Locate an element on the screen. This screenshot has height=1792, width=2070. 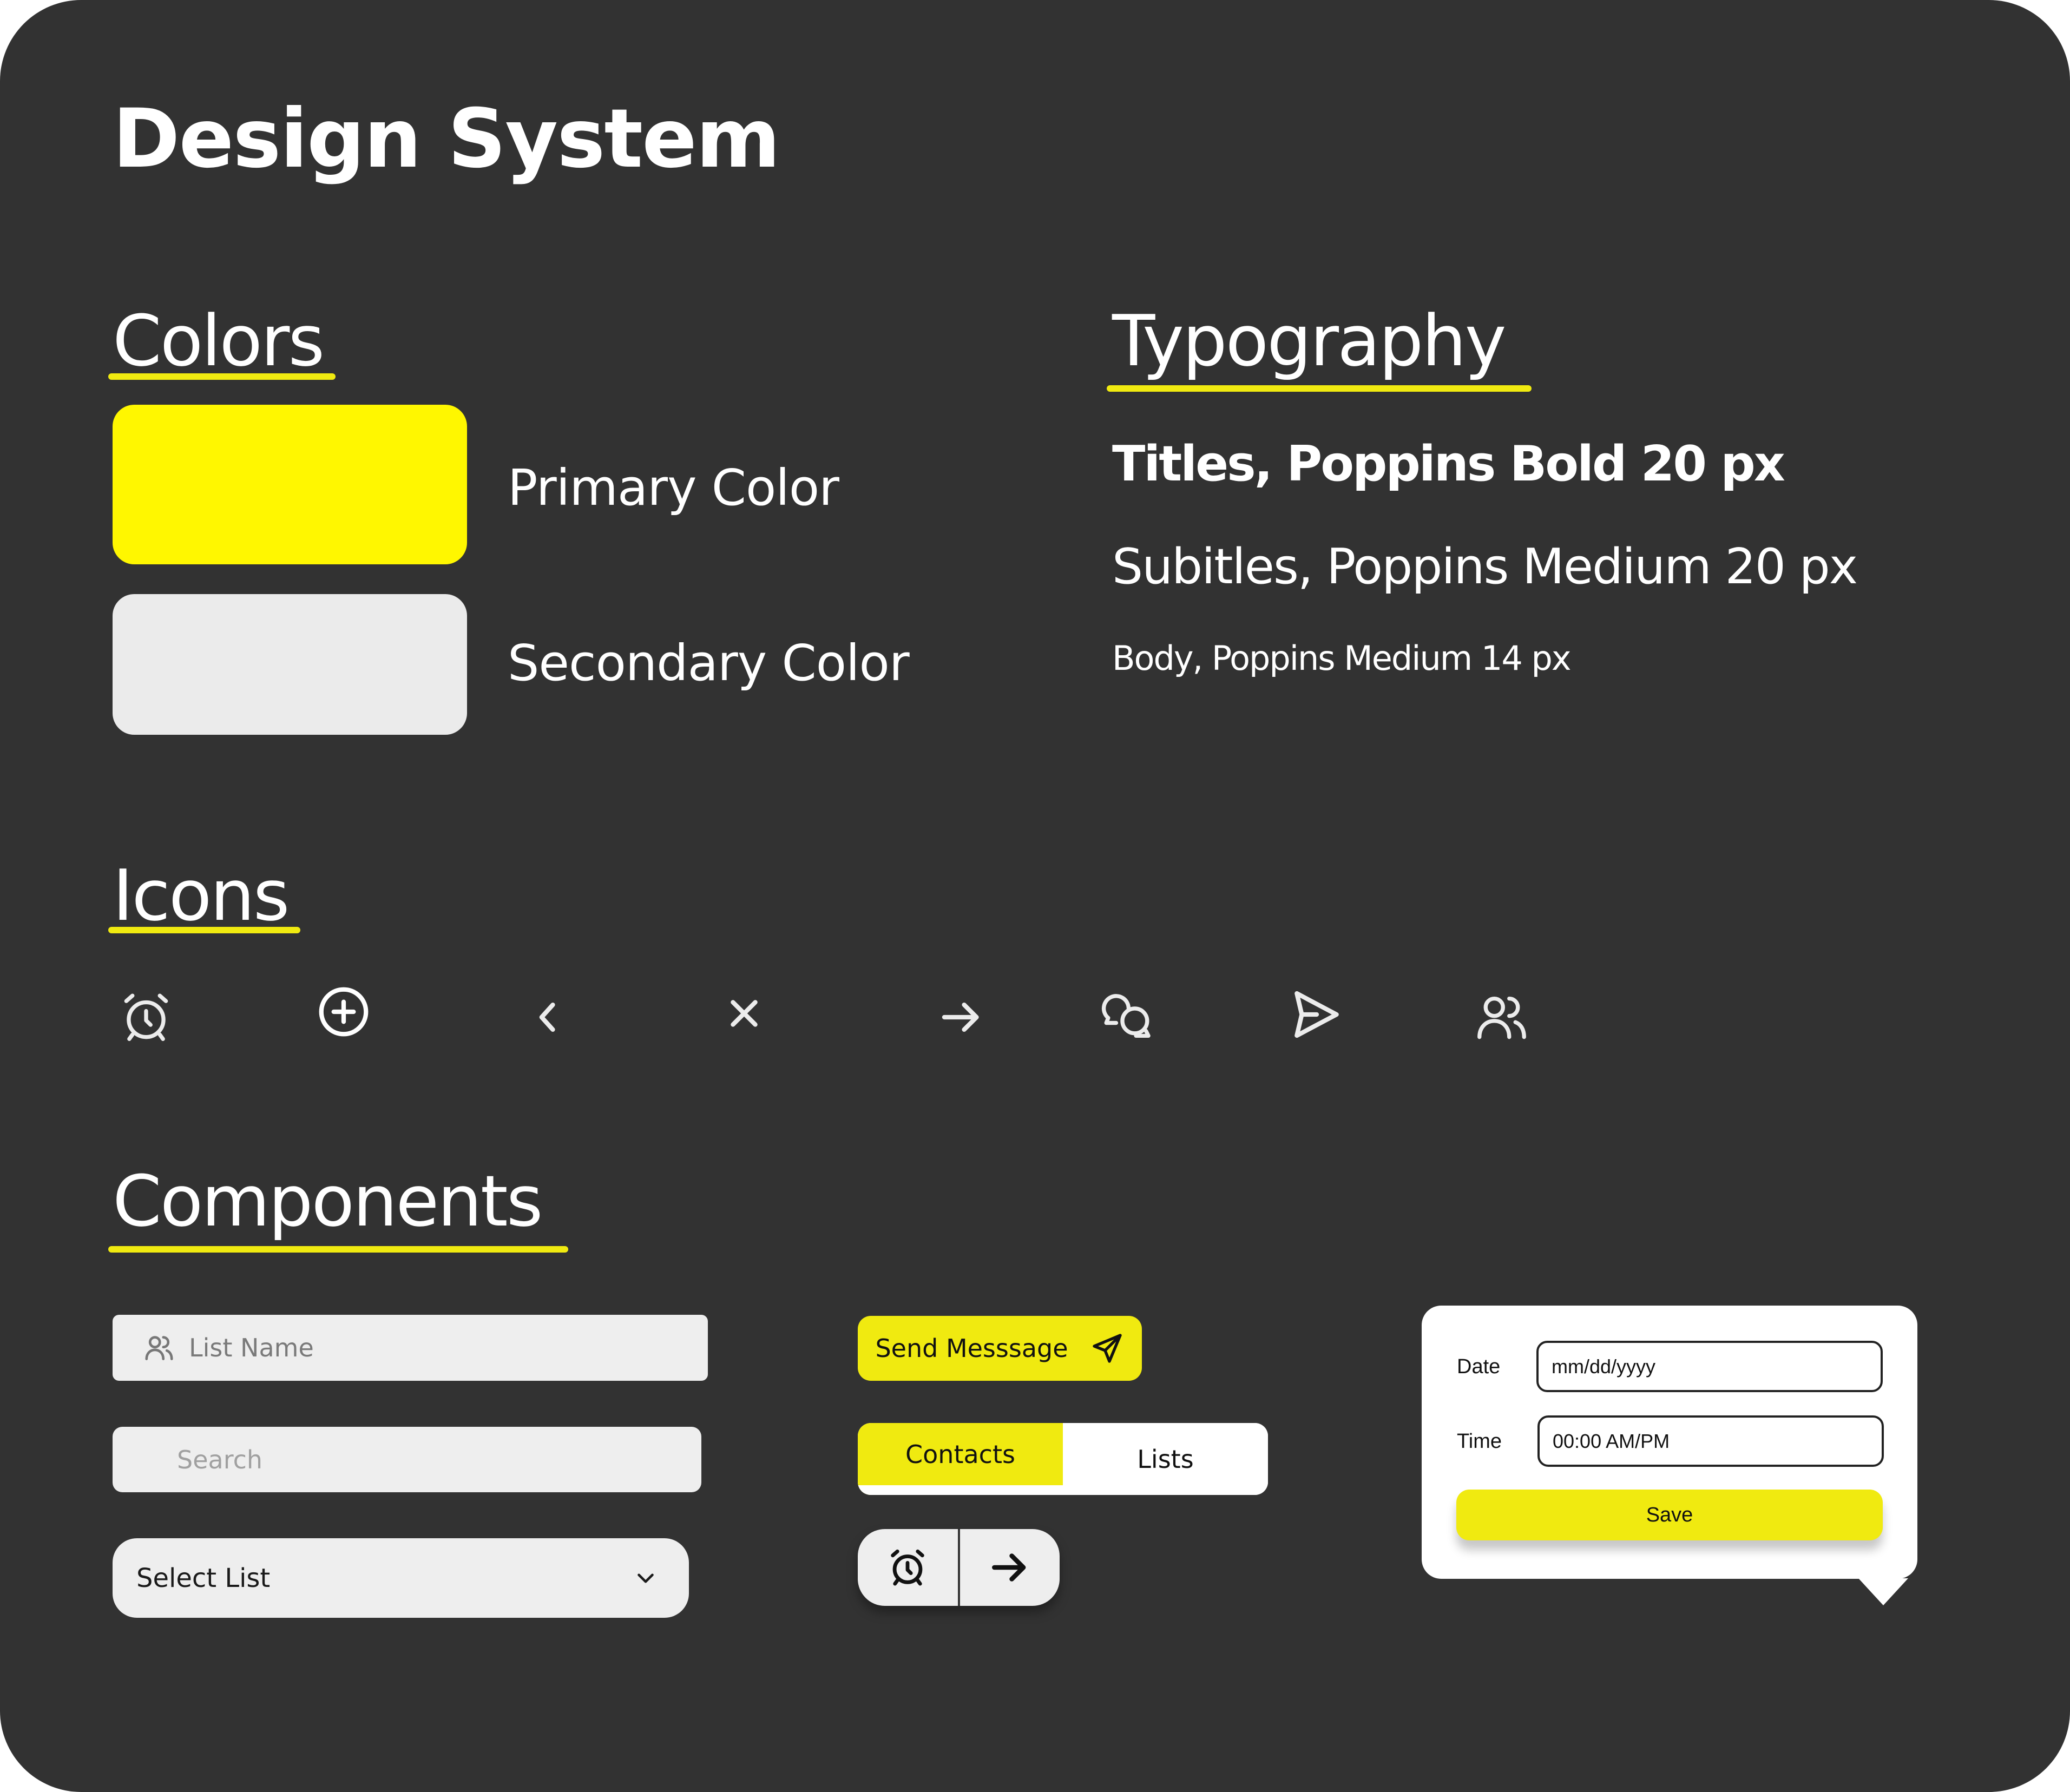
secondary-color-swatch is located at coordinates (290, 664).